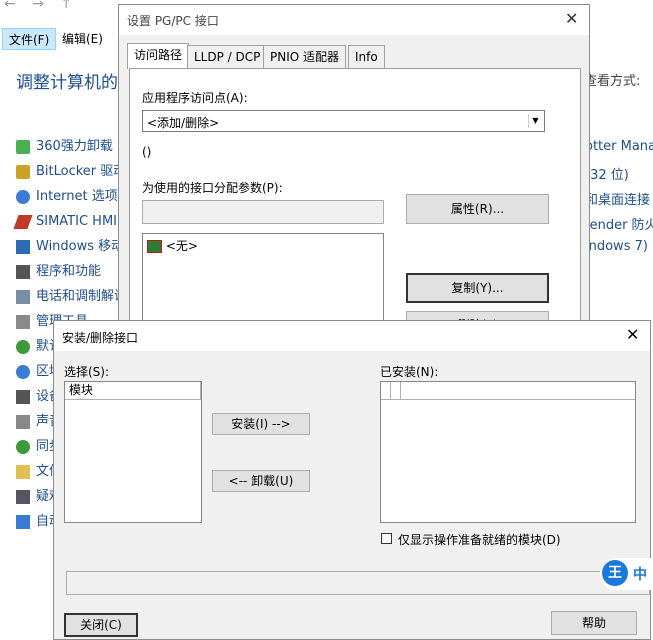 Image resolution: width=653 pixels, height=640 pixels. I want to click on cp-item-programs: 程序和功能, so click(58, 272).